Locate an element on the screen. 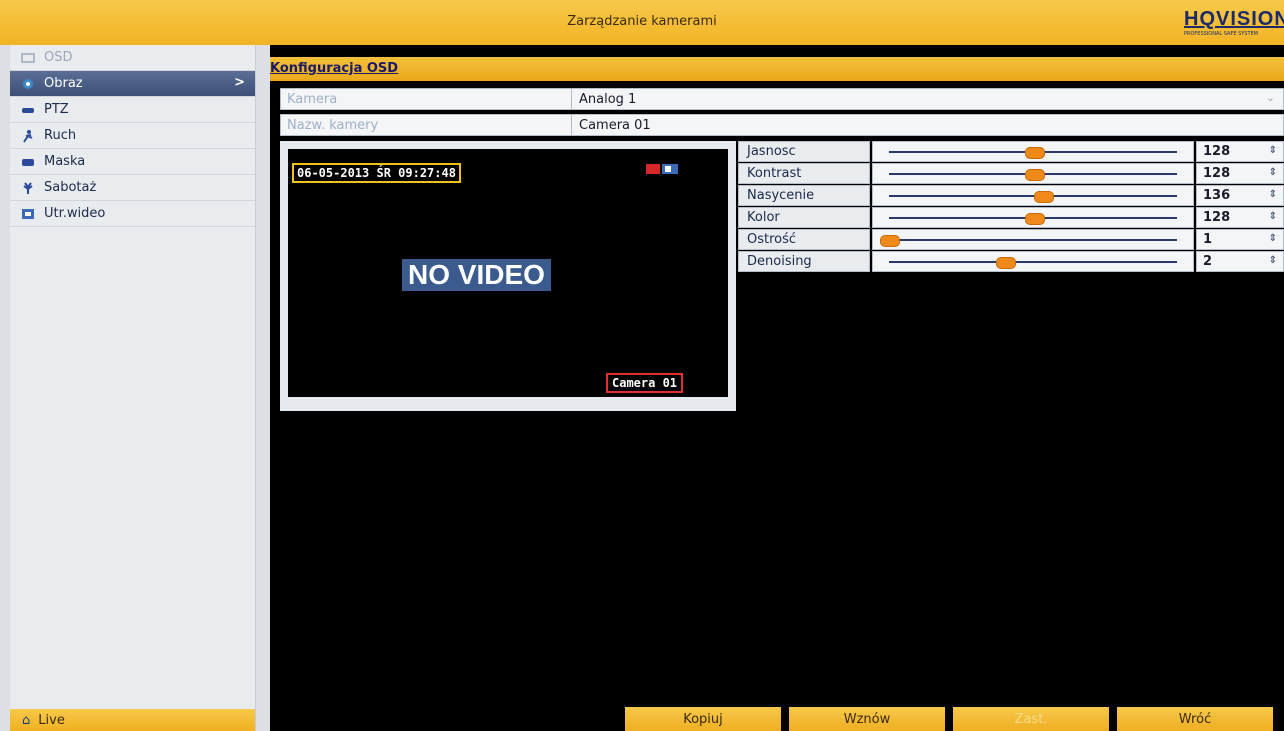 The height and width of the screenshot is (731, 1284). sidebar-item-label: OSD is located at coordinates (58, 57).